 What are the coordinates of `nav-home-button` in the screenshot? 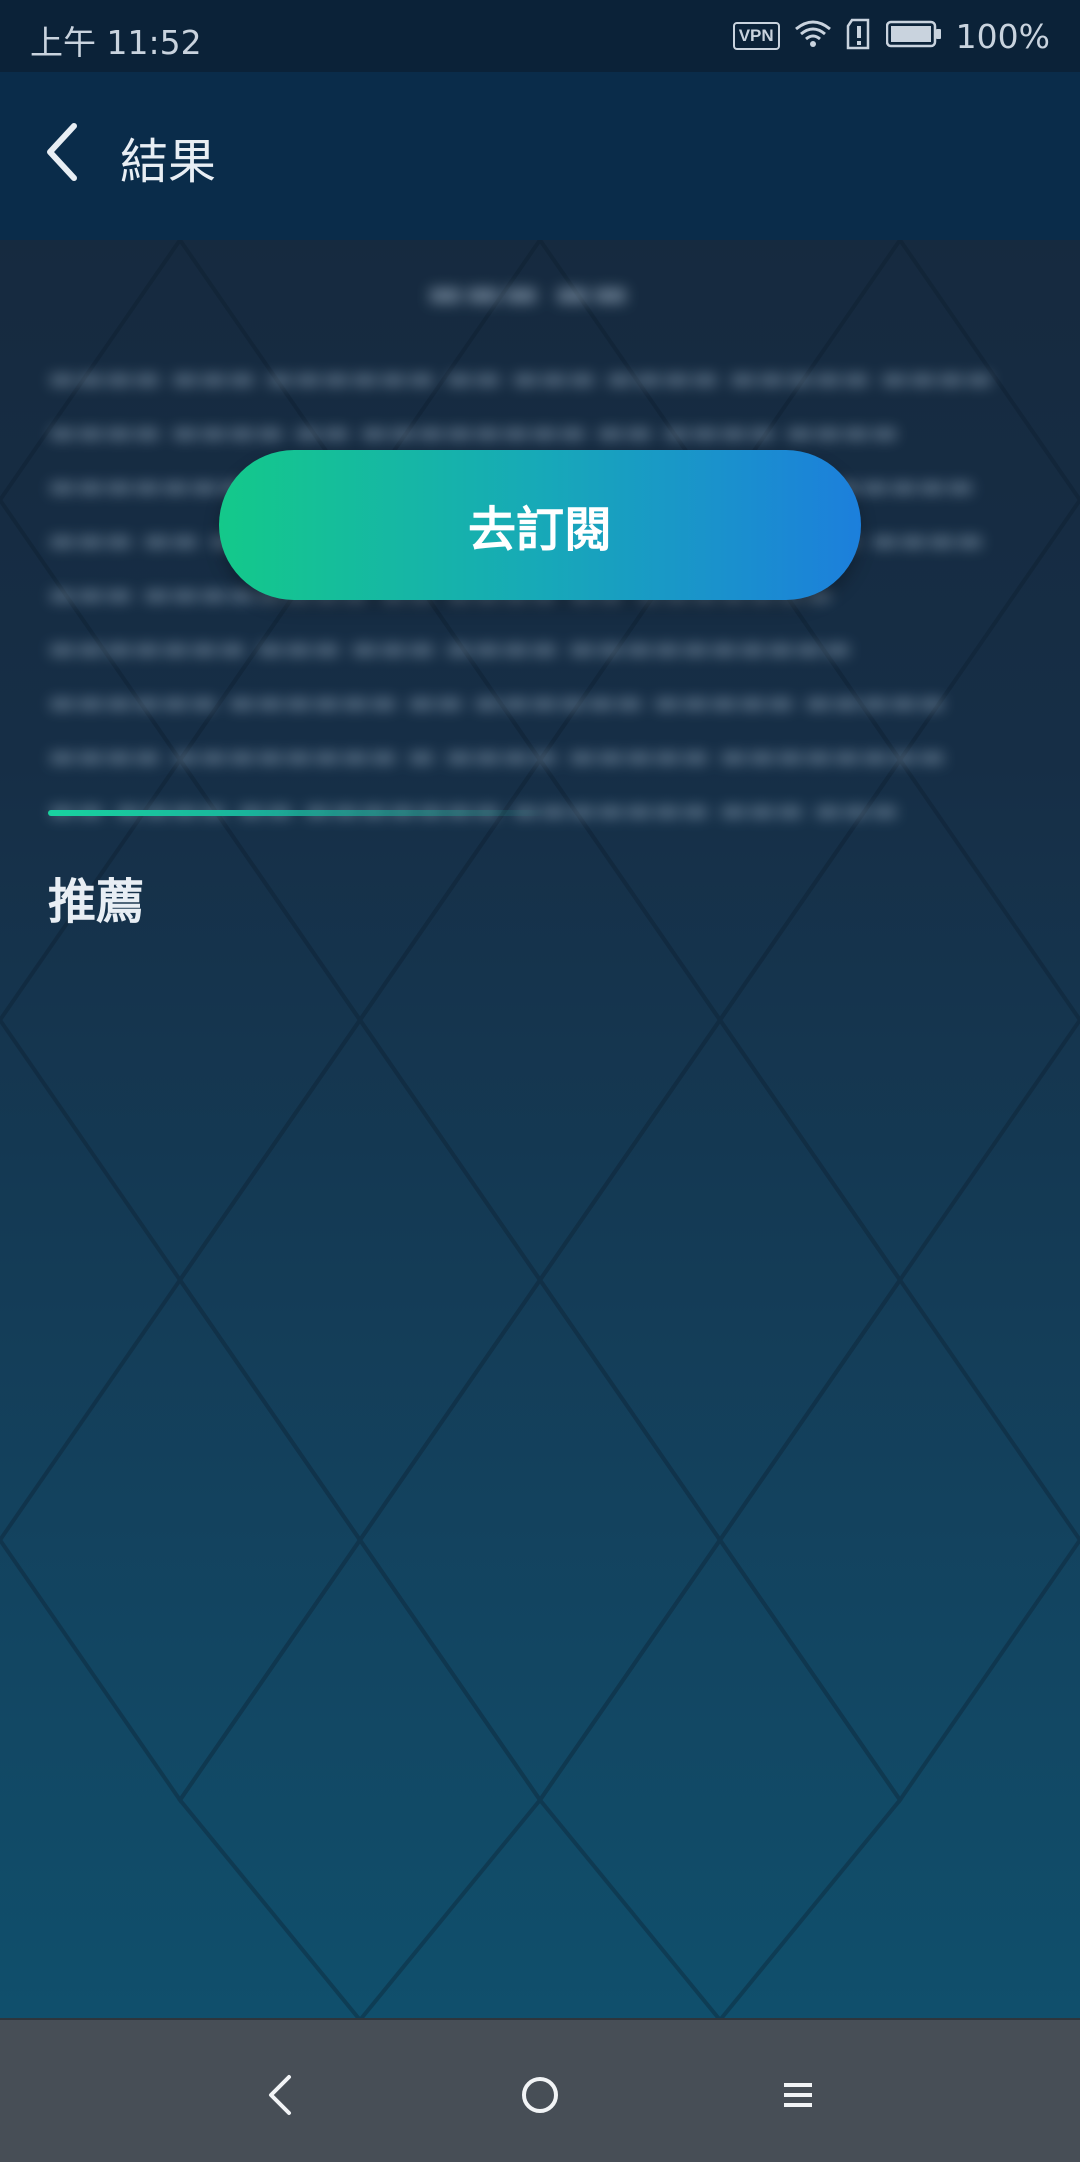 It's located at (540, 2095).